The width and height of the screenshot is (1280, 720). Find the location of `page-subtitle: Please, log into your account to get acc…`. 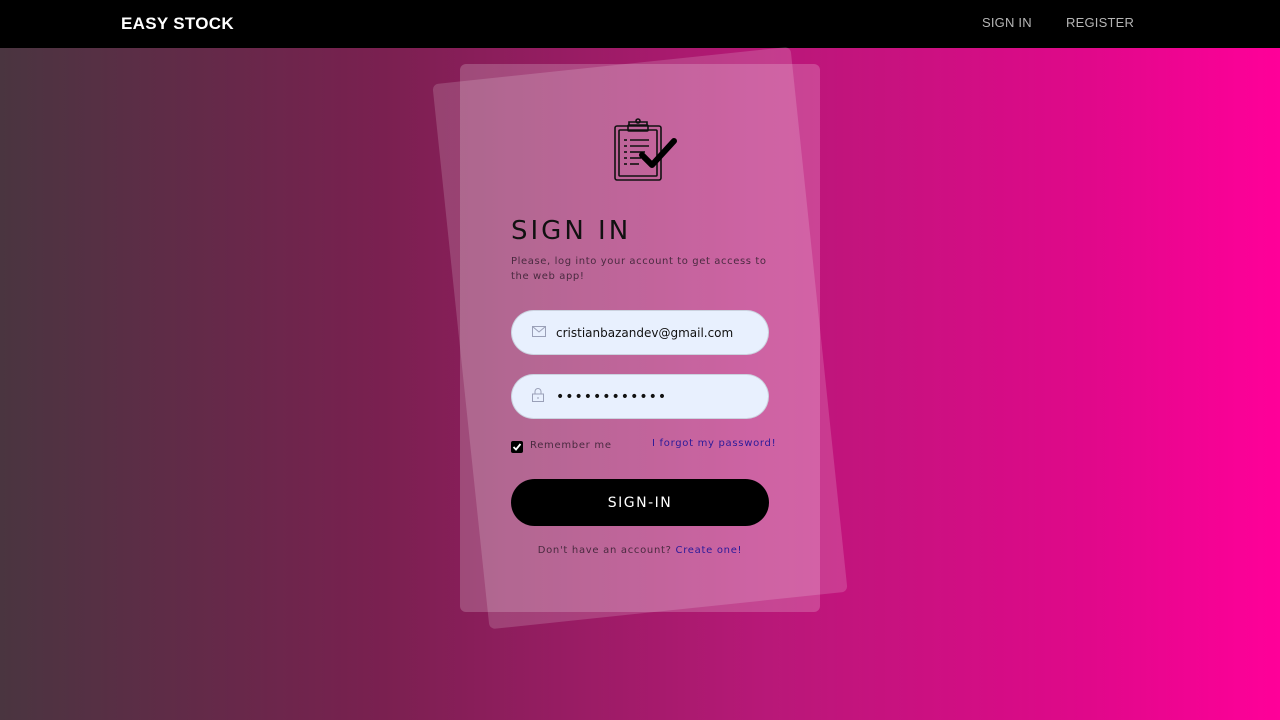

page-subtitle: Please, log into your account to get acc… is located at coordinates (639, 269).